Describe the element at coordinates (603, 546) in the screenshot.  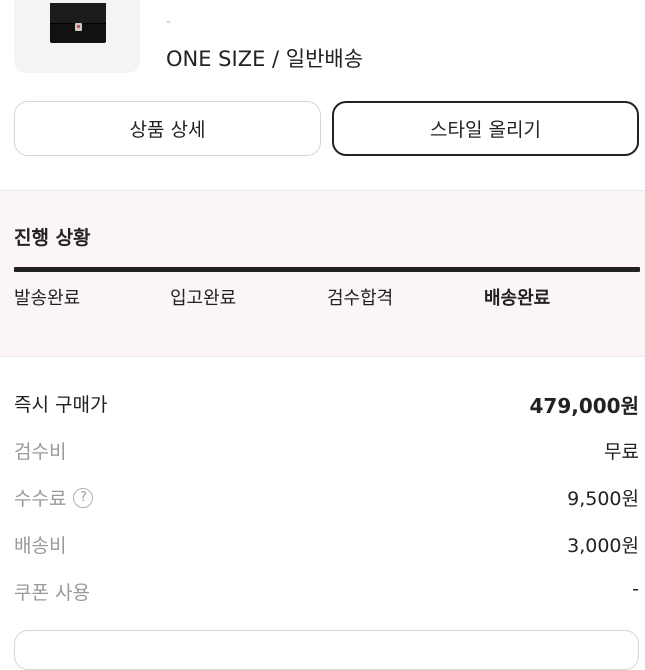
I see `shipping-fee-value: 3,000원` at that location.